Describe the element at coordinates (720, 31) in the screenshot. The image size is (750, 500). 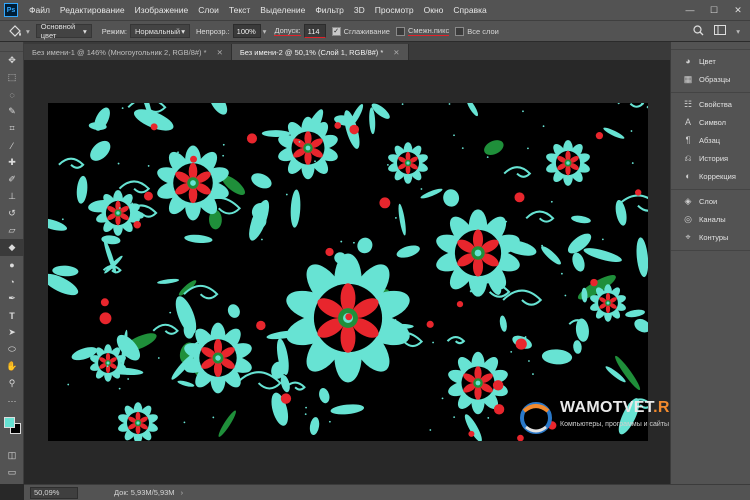
I see `workspace-icon` at that location.